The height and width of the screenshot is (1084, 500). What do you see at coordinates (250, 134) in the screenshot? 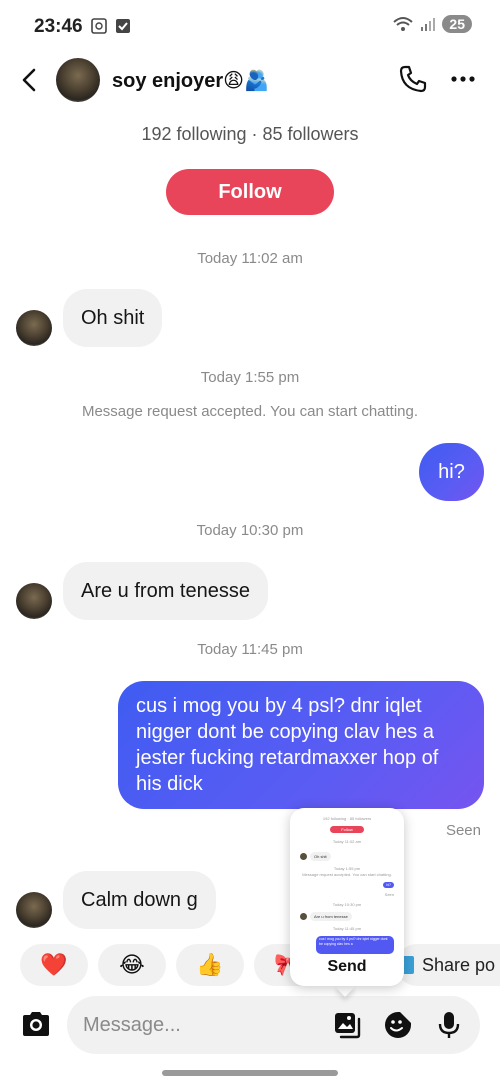
I see `profile-counts: 192 following · 85 followers` at bounding box center [250, 134].